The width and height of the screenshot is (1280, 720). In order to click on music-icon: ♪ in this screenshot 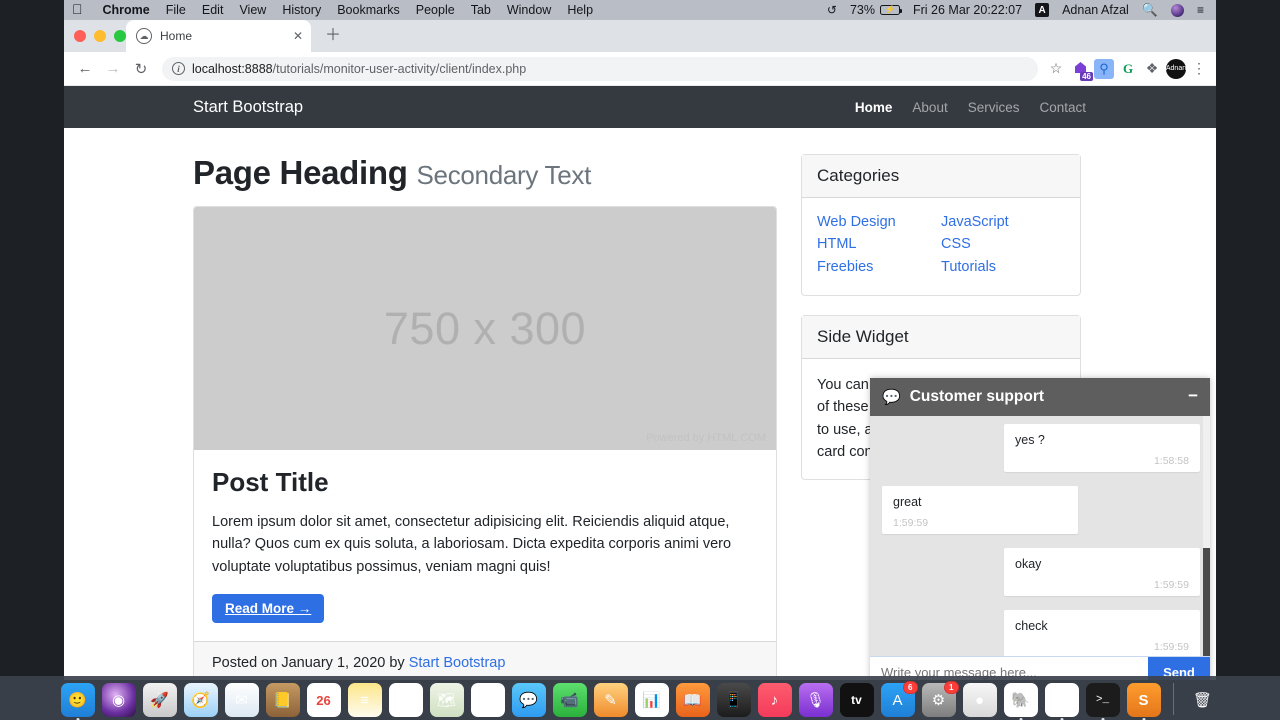, I will do `click(774, 700)`.